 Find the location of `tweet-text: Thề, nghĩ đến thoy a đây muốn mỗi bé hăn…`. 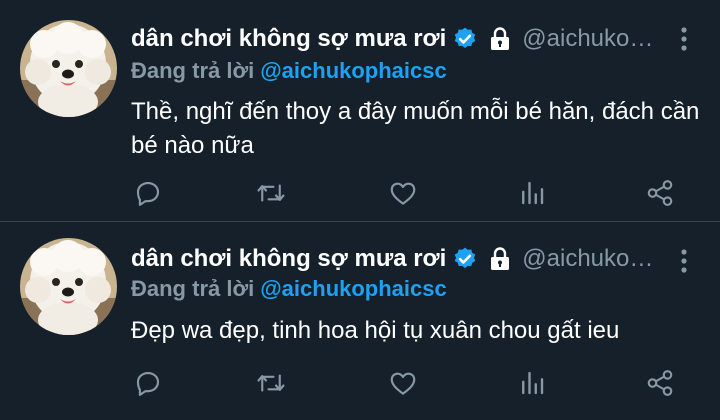

tweet-text: Thề, nghĩ đến thoy a đây muốn mỗi bé hăn… is located at coordinates (415, 128).